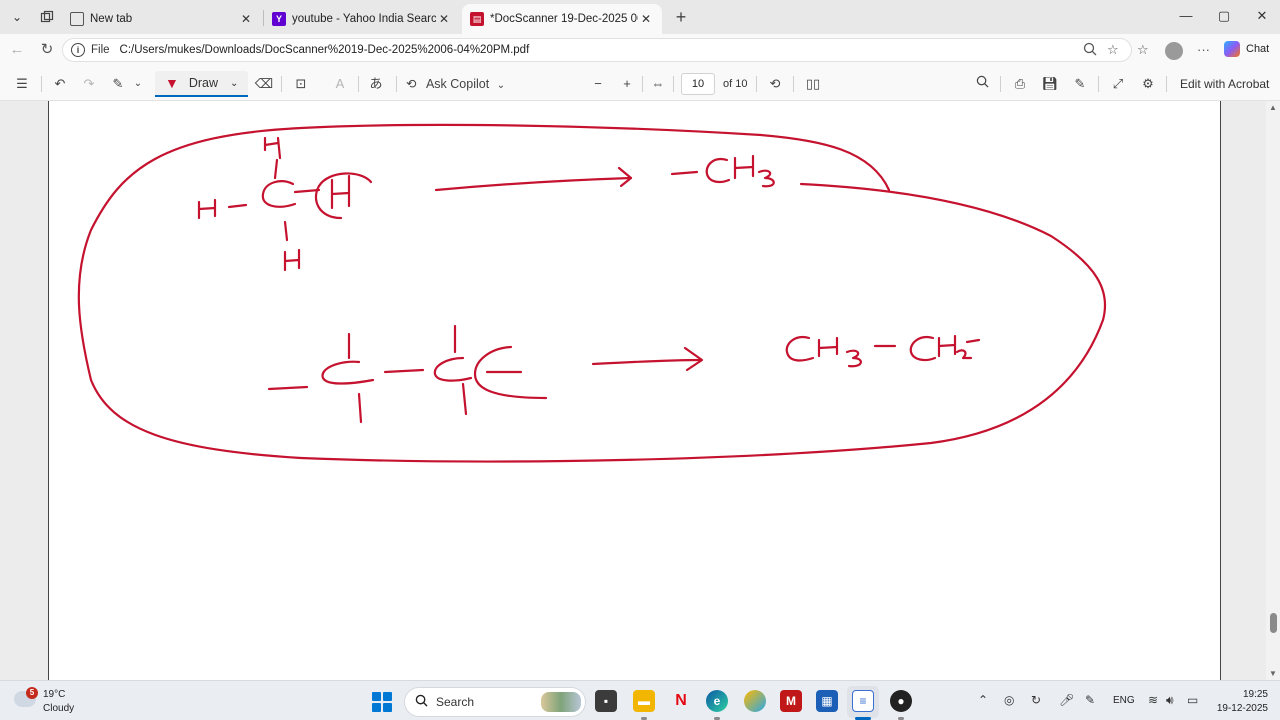  Describe the element at coordinates (495, 702) in the screenshot. I see `taskbar-search-box: Search` at that location.